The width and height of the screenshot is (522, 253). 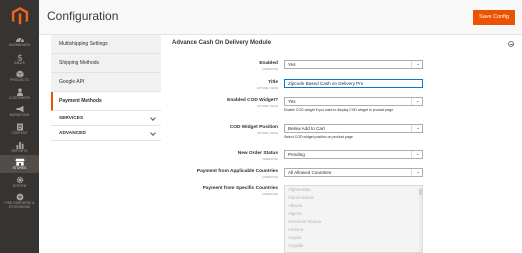 I want to click on tab-shipping-methods: Shipping Methods, so click(x=106, y=63).